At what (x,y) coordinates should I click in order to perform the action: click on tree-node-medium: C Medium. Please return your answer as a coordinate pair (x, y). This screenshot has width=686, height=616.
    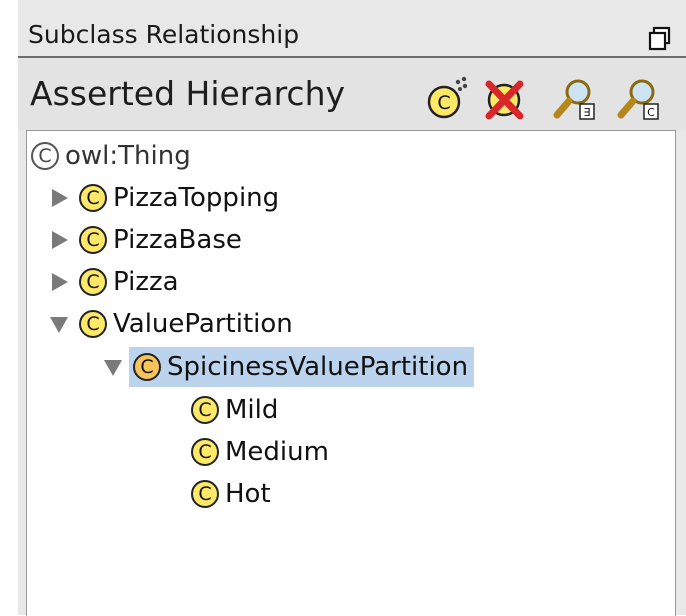
    Looking at the image, I should click on (260, 452).